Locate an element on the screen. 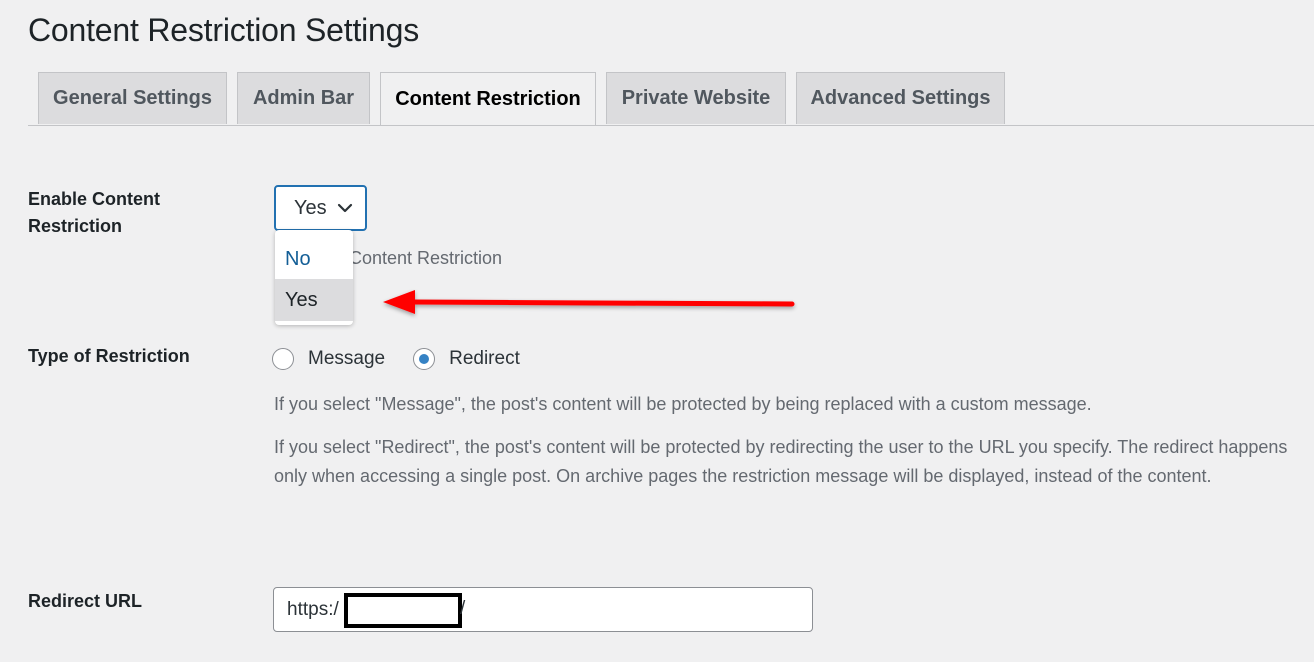 The width and height of the screenshot is (1314, 662). redaction-box is located at coordinates (403, 610).